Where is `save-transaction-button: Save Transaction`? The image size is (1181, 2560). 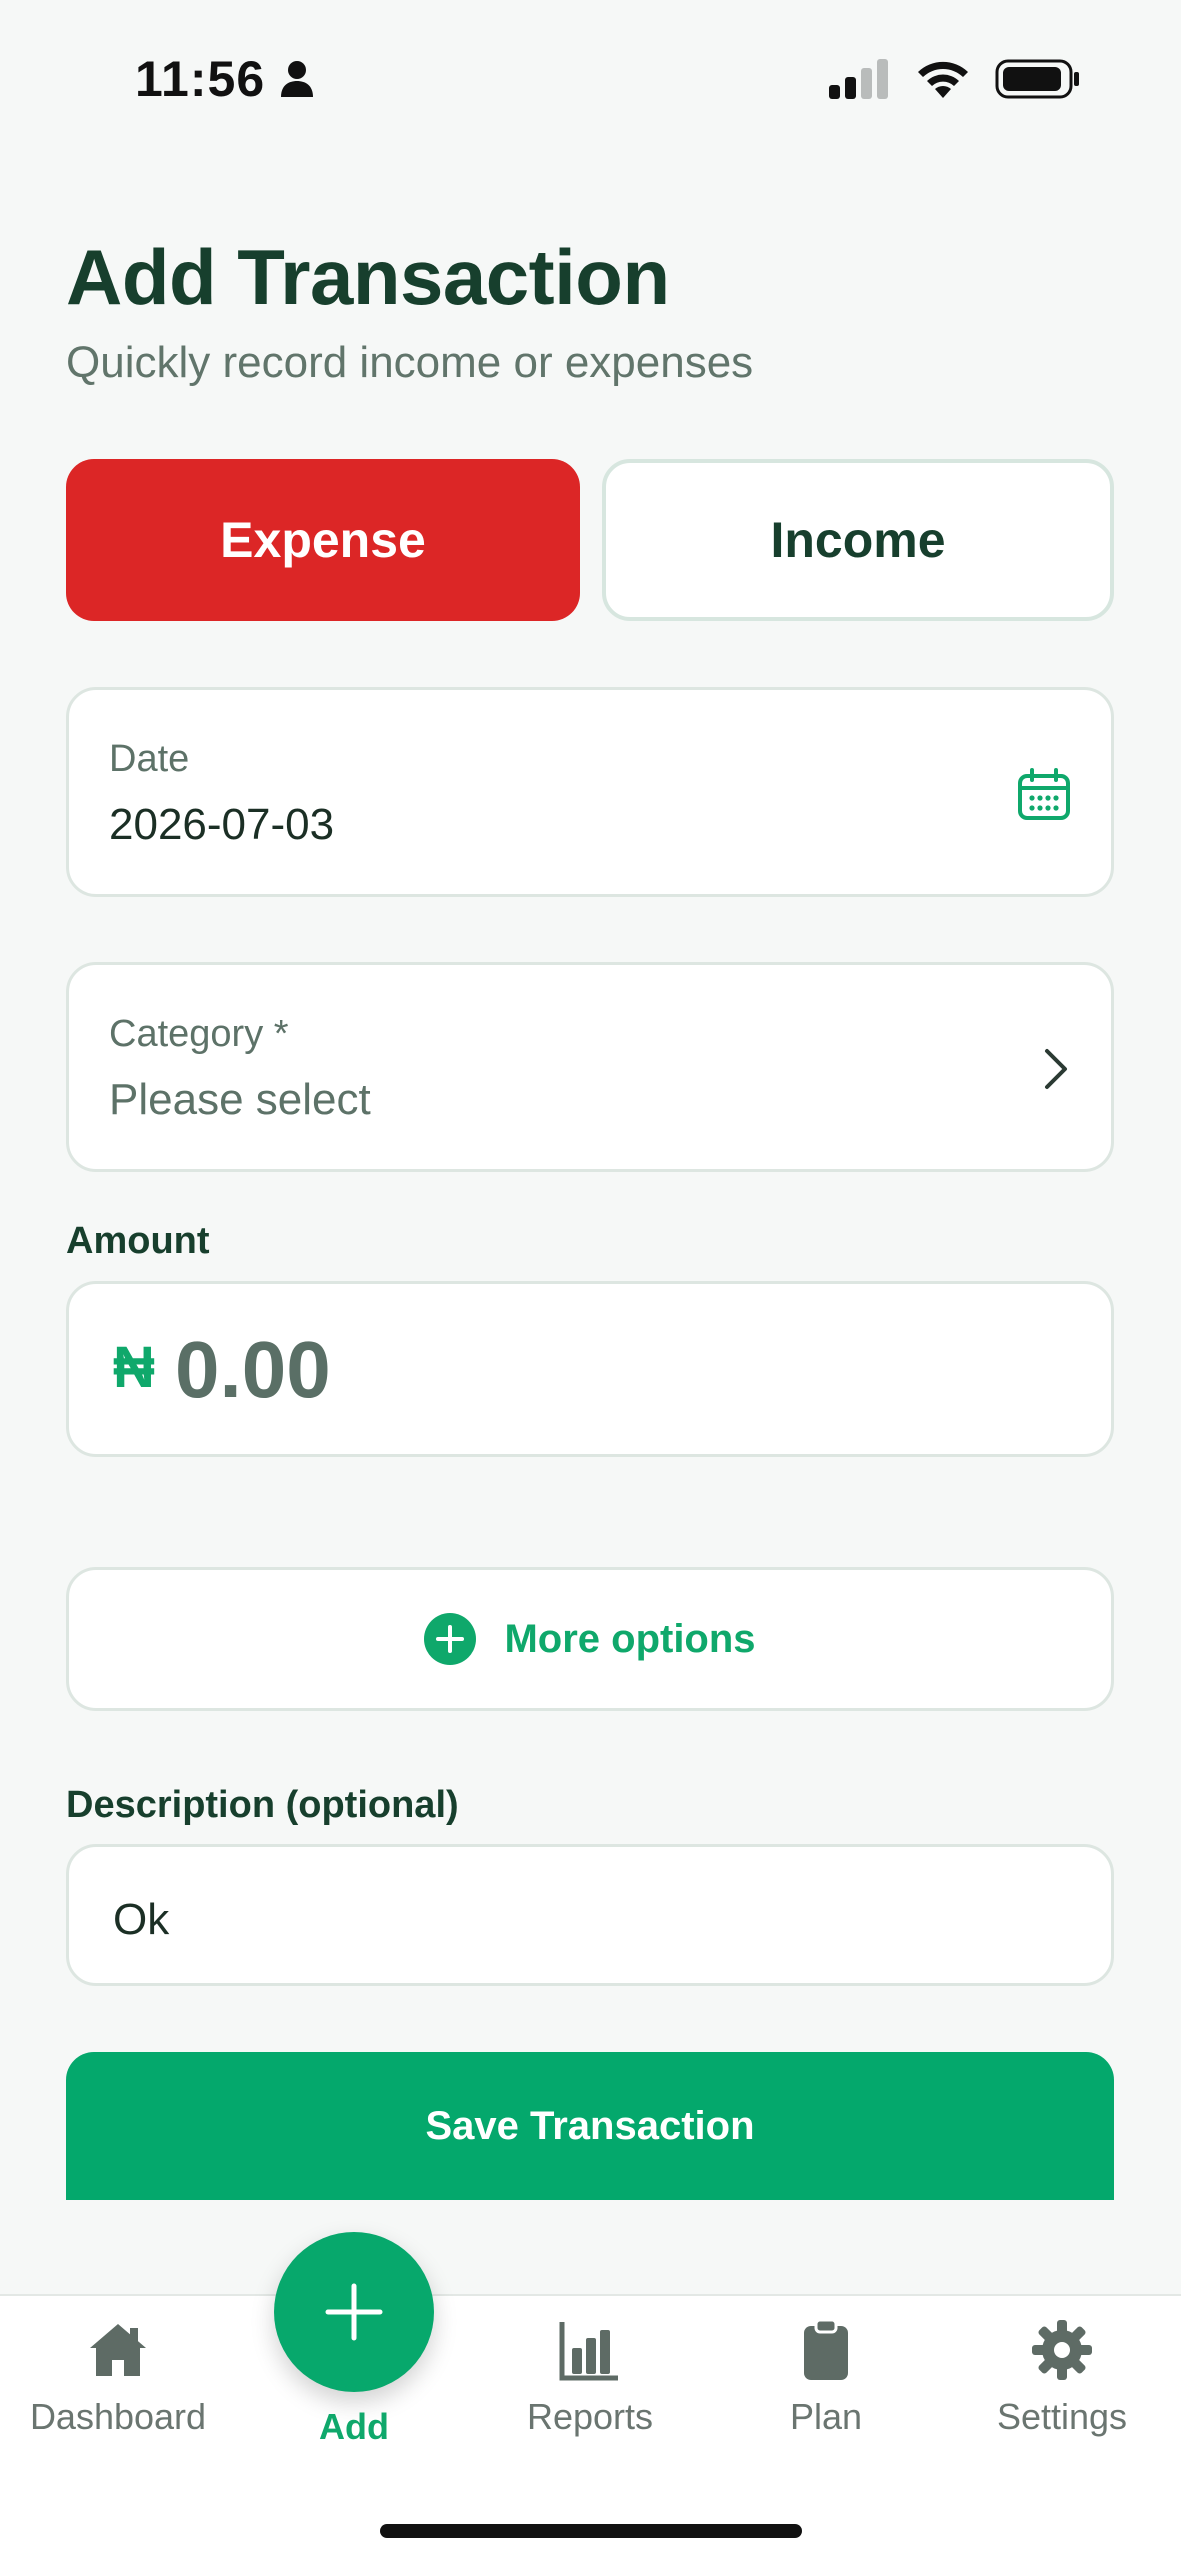 save-transaction-button: Save Transaction is located at coordinates (590, 2126).